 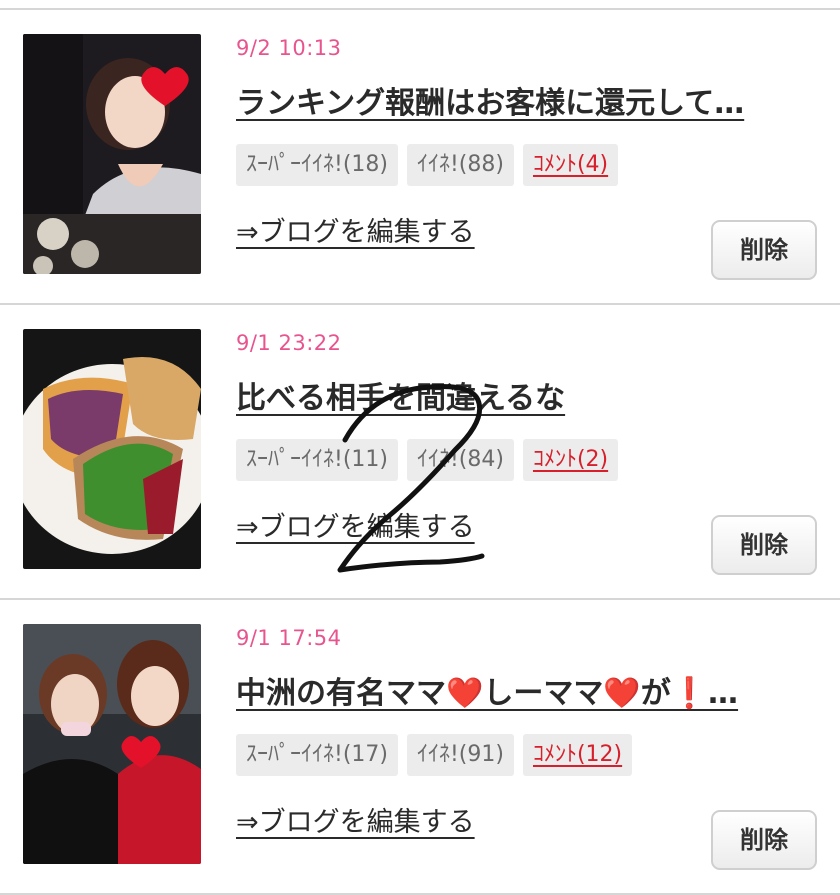 I want to click on reaction-badges: ｽｰﾊﾟｰｲｲﾈ!(18) ｲｲﾈ!(88) ｺﾒﾝﾄ(4), so click(x=427, y=166).